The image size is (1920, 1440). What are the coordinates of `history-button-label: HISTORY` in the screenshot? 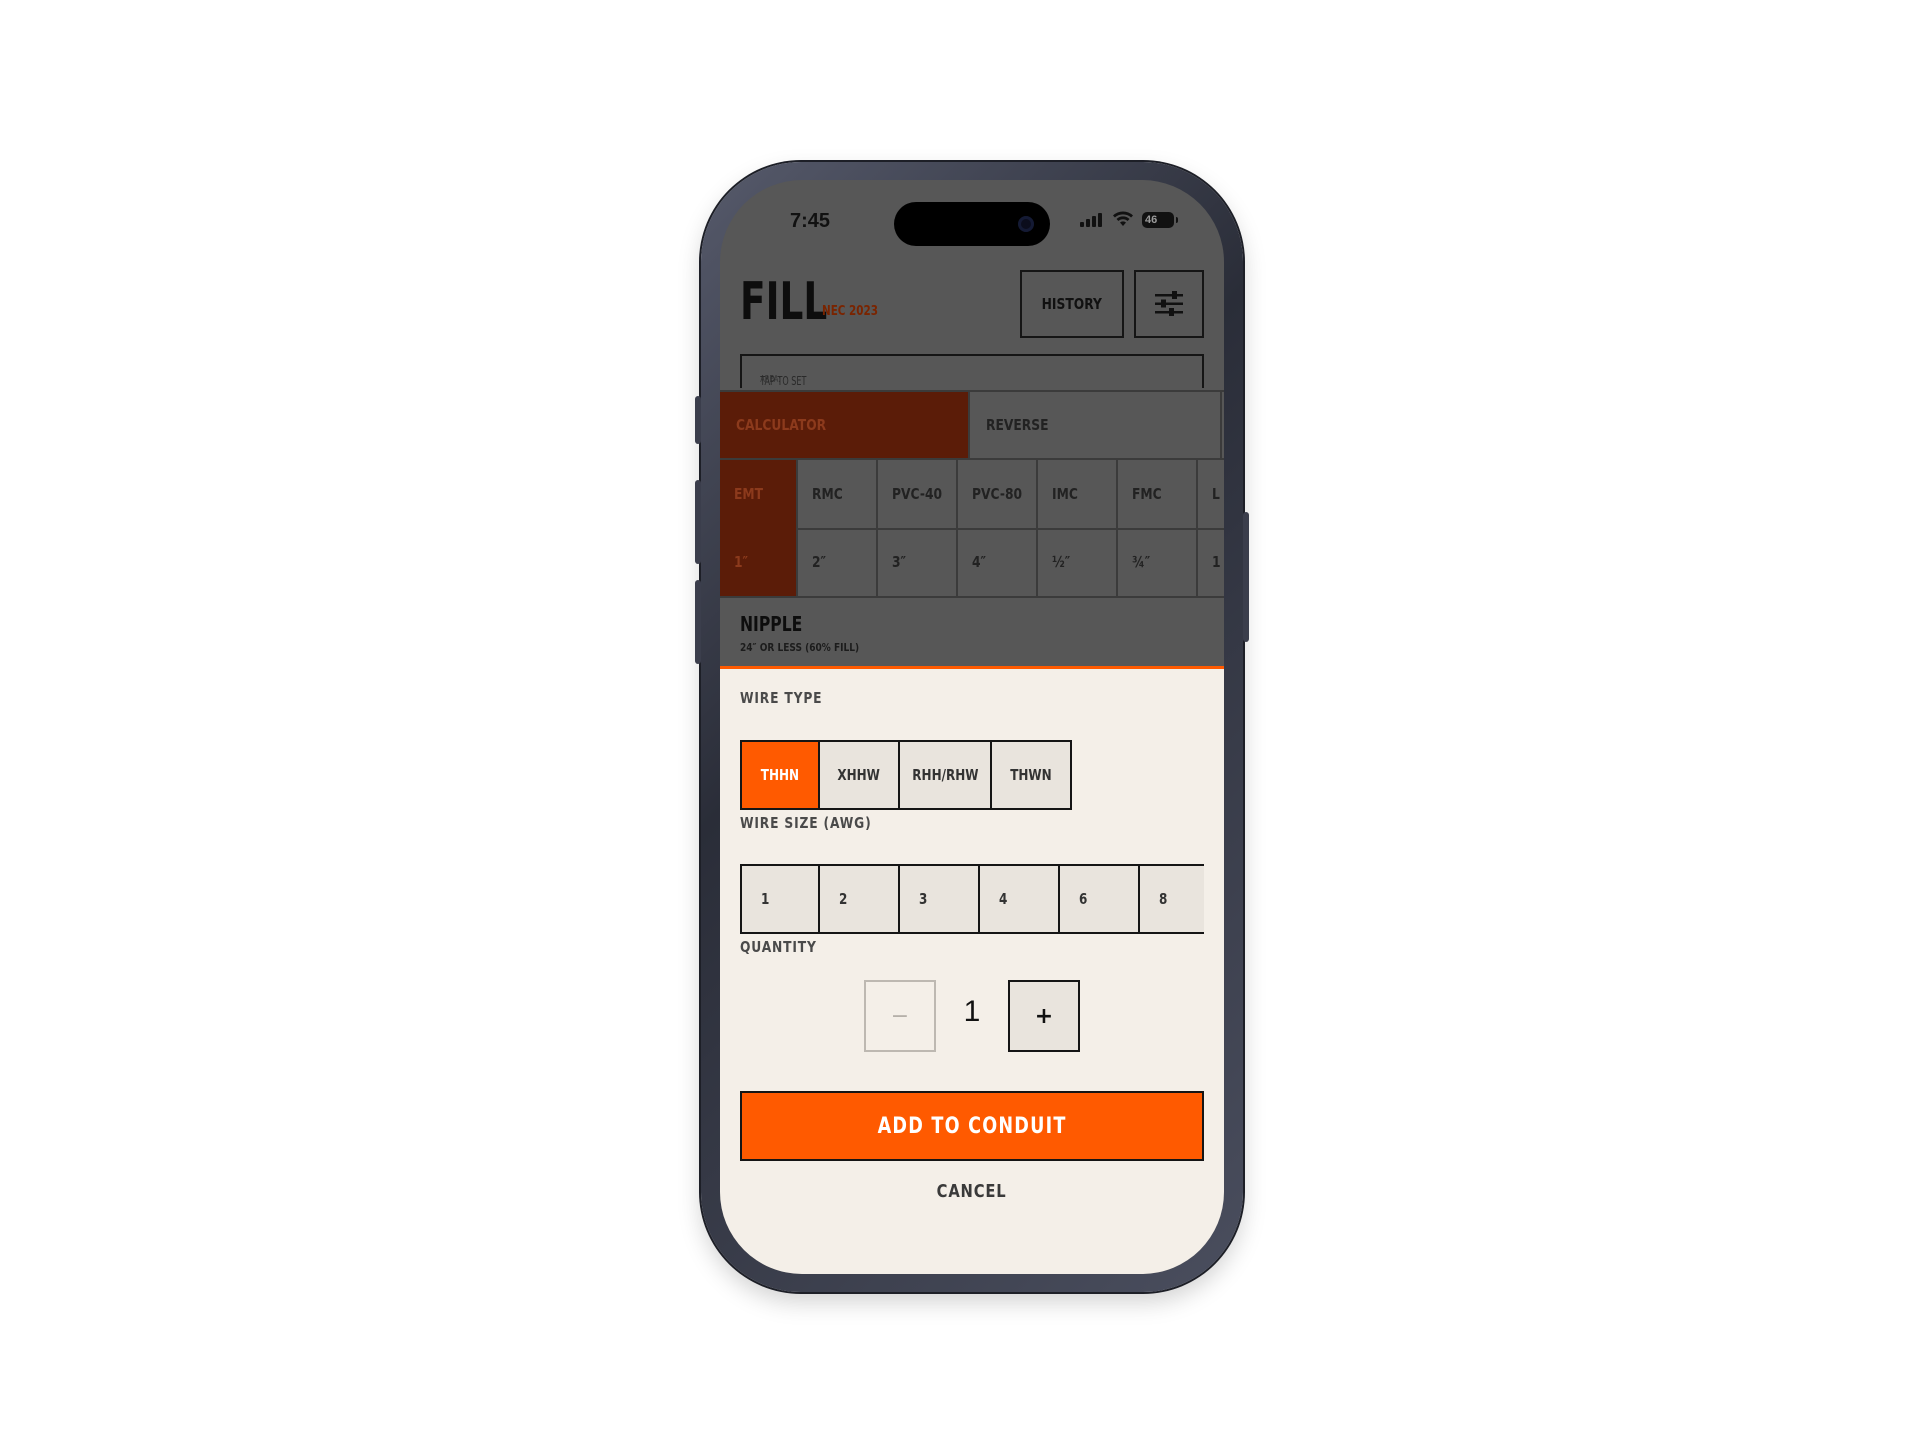 It's located at (1072, 304).